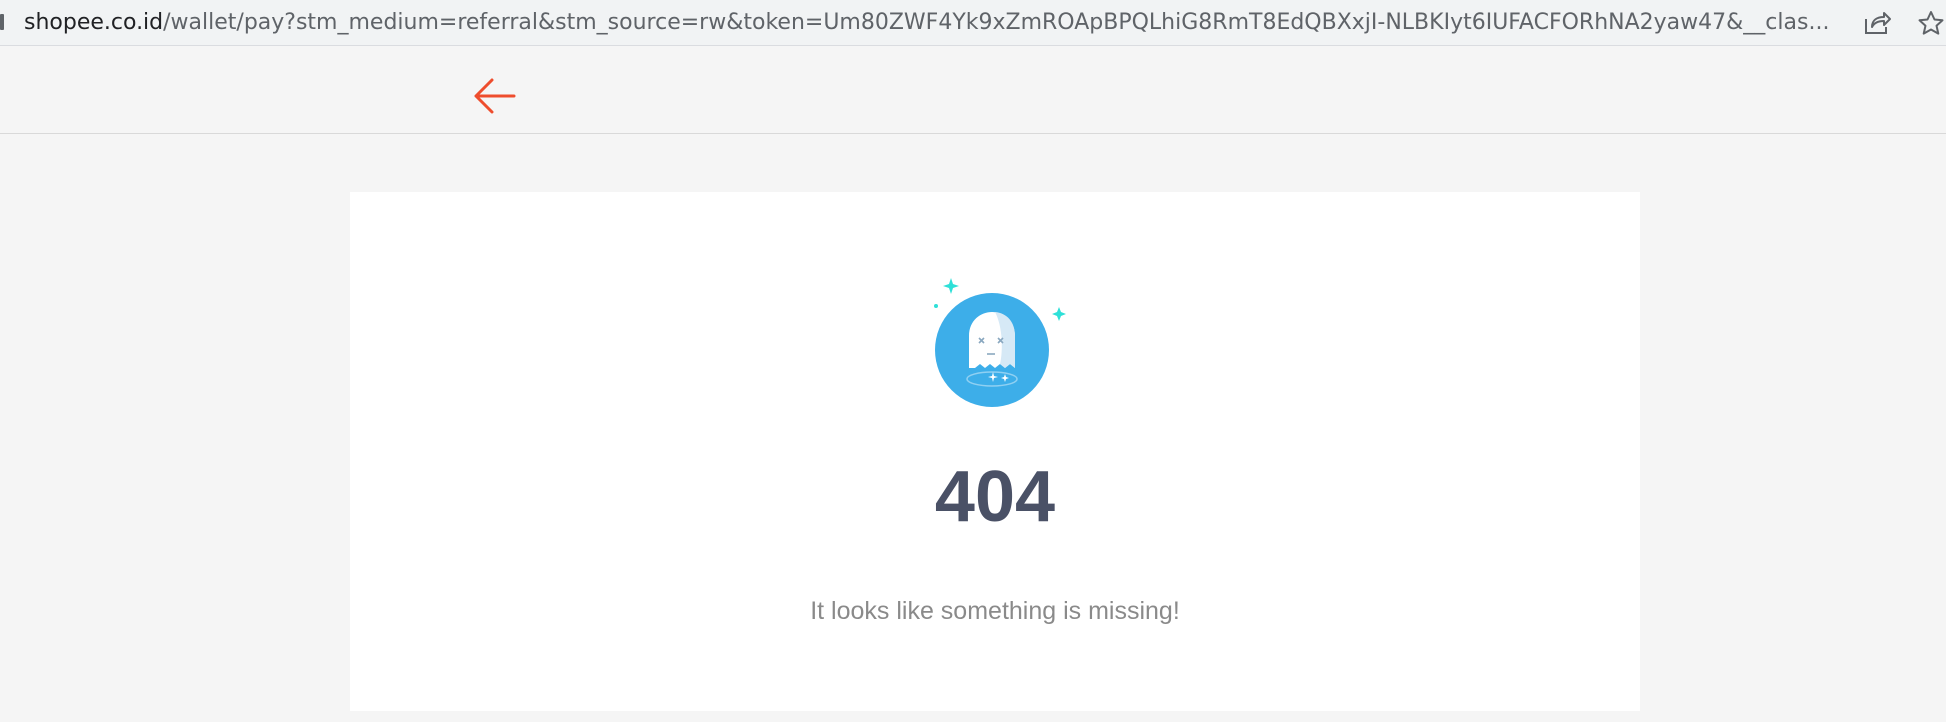 This screenshot has width=1946, height=722. I want to click on page-header, so click(973, 90).